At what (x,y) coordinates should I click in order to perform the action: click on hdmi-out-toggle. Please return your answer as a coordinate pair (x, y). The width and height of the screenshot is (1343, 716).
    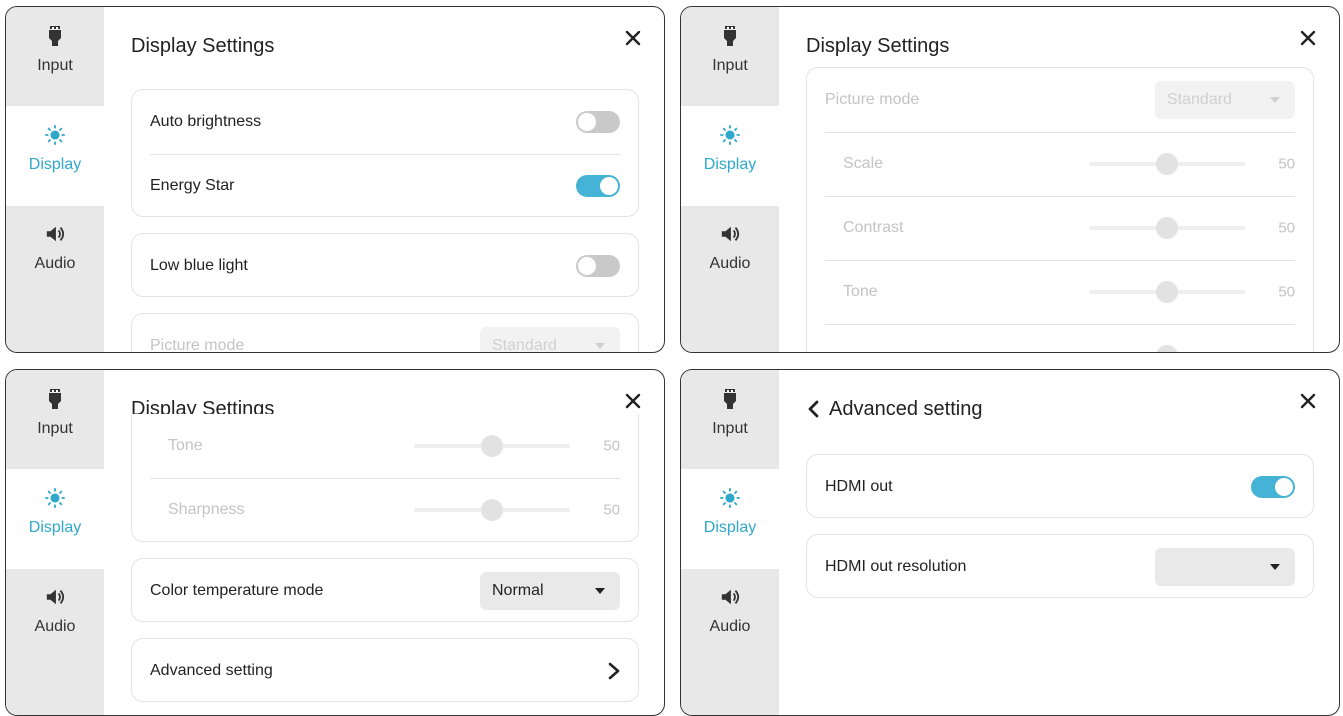
    Looking at the image, I should click on (1273, 487).